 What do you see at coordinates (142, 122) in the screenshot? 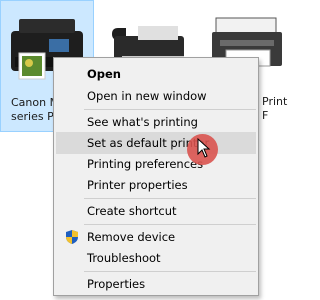
I see `menu-item-label: See what's printing` at bounding box center [142, 122].